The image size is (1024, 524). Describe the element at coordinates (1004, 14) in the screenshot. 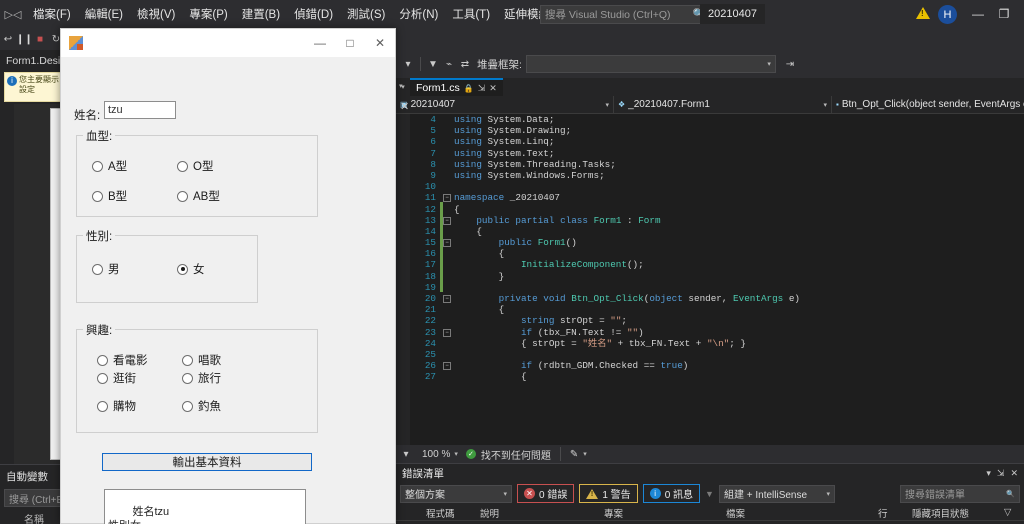

I see `restore-button: ❐` at that location.